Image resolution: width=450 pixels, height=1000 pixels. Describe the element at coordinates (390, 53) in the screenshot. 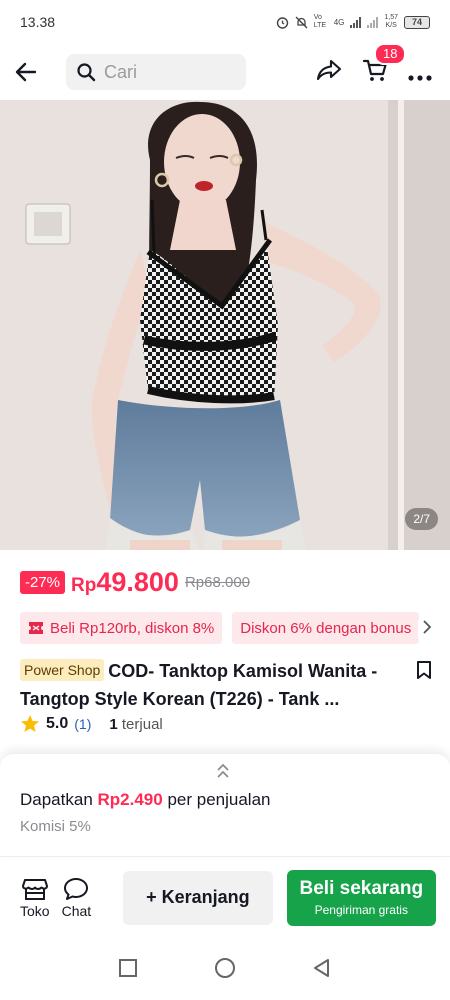

I see `cart-count-badge: 18` at that location.